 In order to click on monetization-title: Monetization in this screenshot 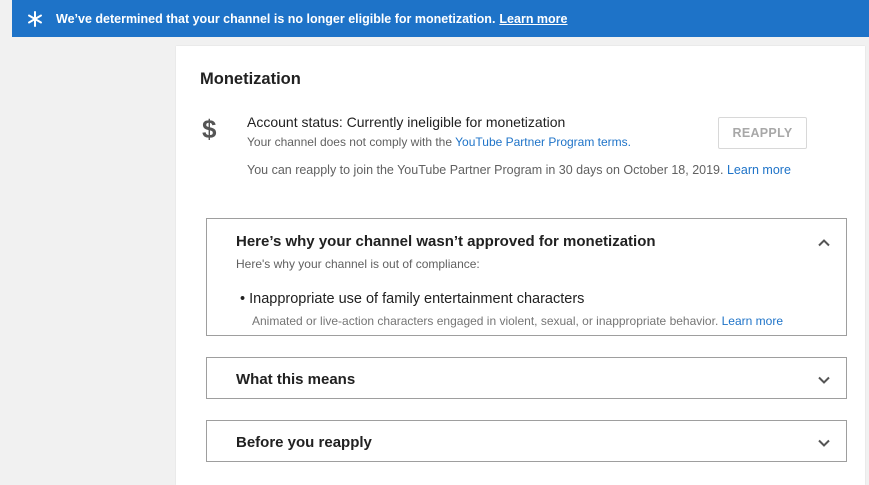, I will do `click(250, 79)`.